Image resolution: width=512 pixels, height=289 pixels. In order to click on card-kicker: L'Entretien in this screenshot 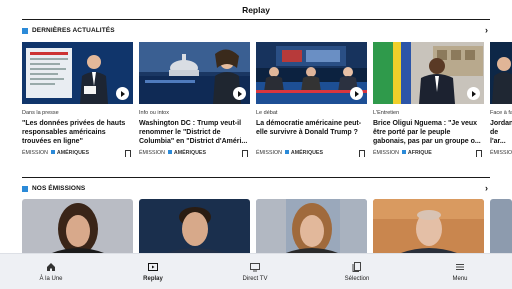, I will do `click(386, 113)`.